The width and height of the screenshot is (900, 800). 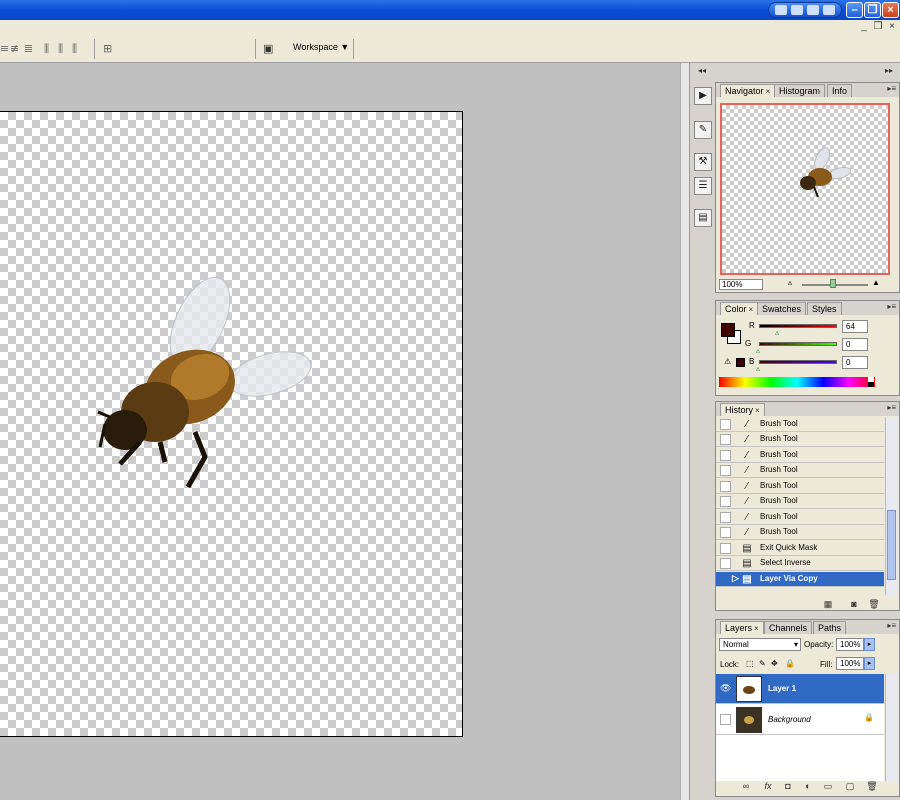 What do you see at coordinates (768, 786) in the screenshot?
I see `layer-style-icon: fx` at bounding box center [768, 786].